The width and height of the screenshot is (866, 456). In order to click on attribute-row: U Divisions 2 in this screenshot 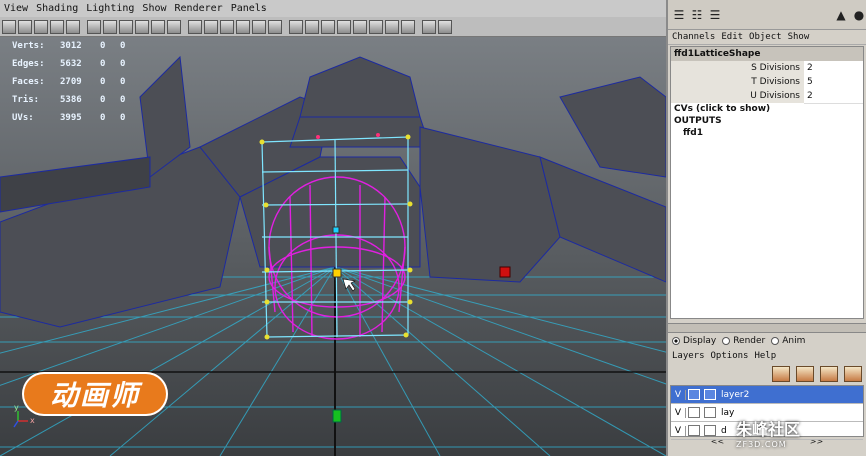, I will do `click(767, 96)`.